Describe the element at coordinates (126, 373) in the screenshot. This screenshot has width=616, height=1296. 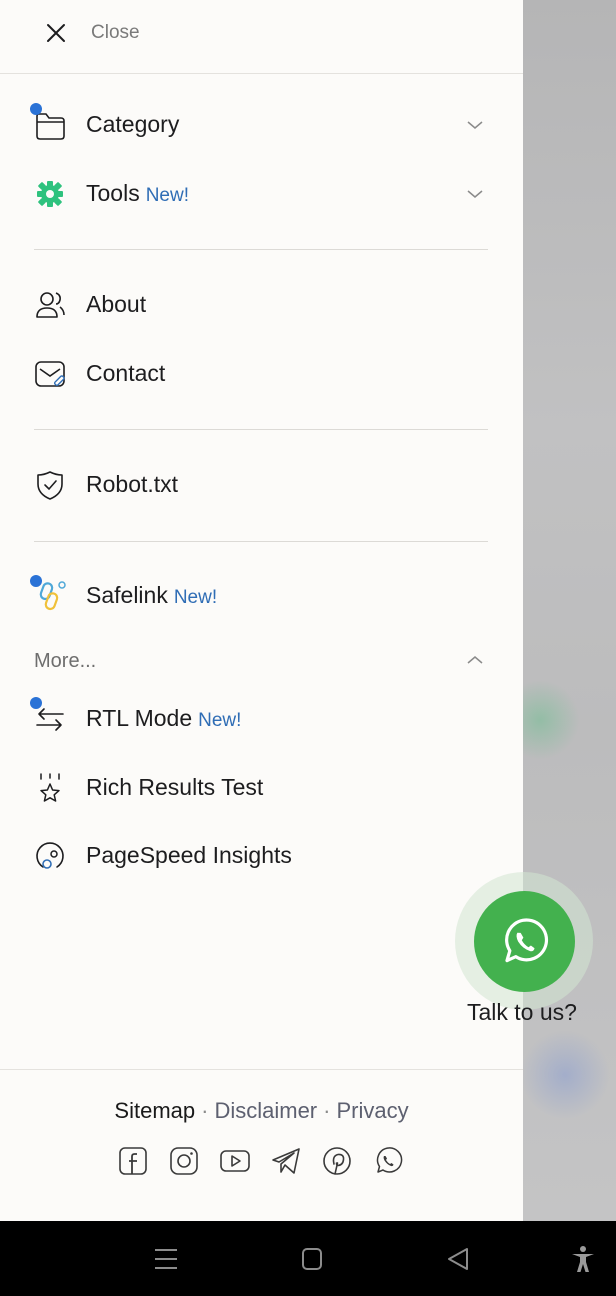
I see `menu-item-label: Contact` at that location.